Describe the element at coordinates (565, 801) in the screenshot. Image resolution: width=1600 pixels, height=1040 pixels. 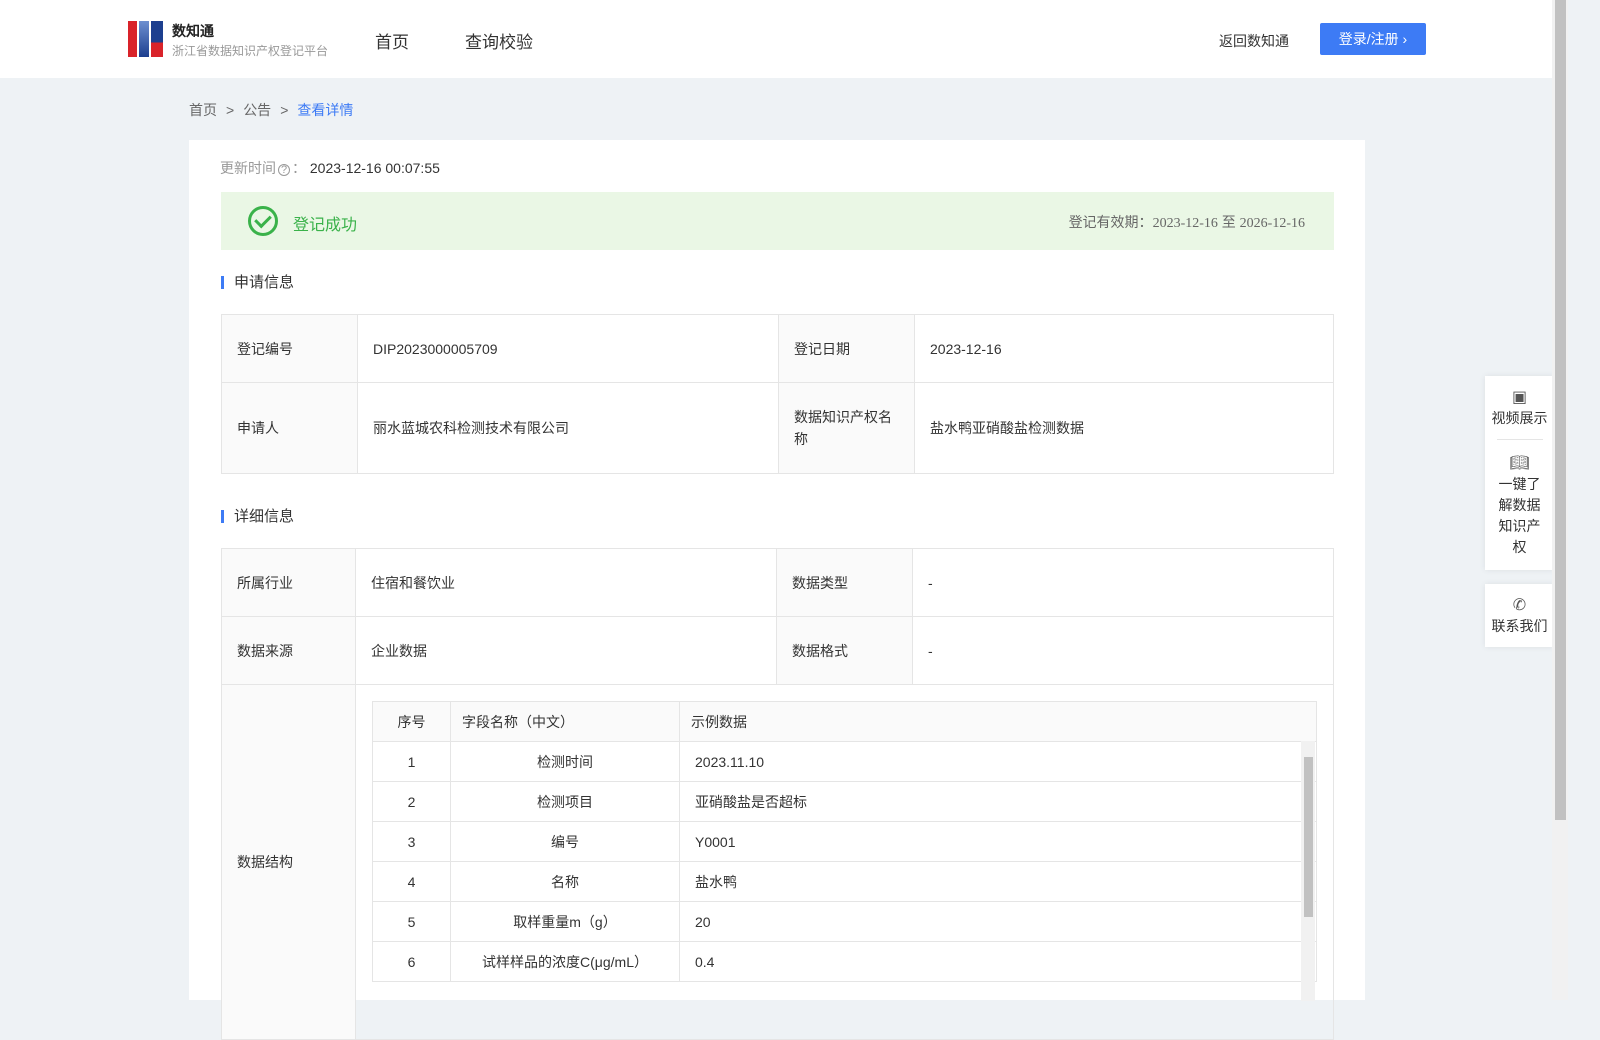
I see `structure-cell: 检测项目` at that location.